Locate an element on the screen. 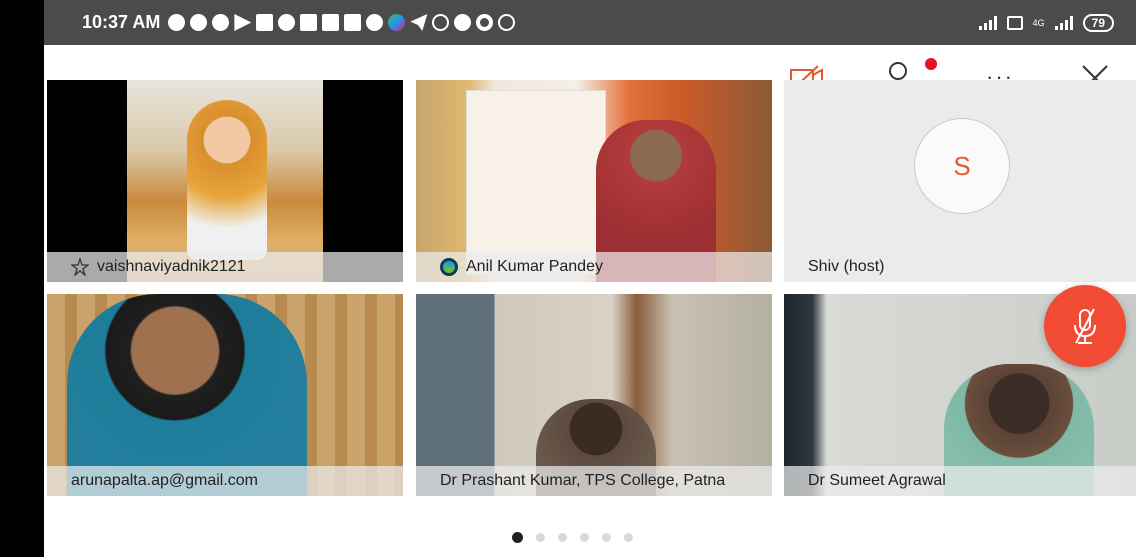  notification-icons is located at coordinates (342, 22).